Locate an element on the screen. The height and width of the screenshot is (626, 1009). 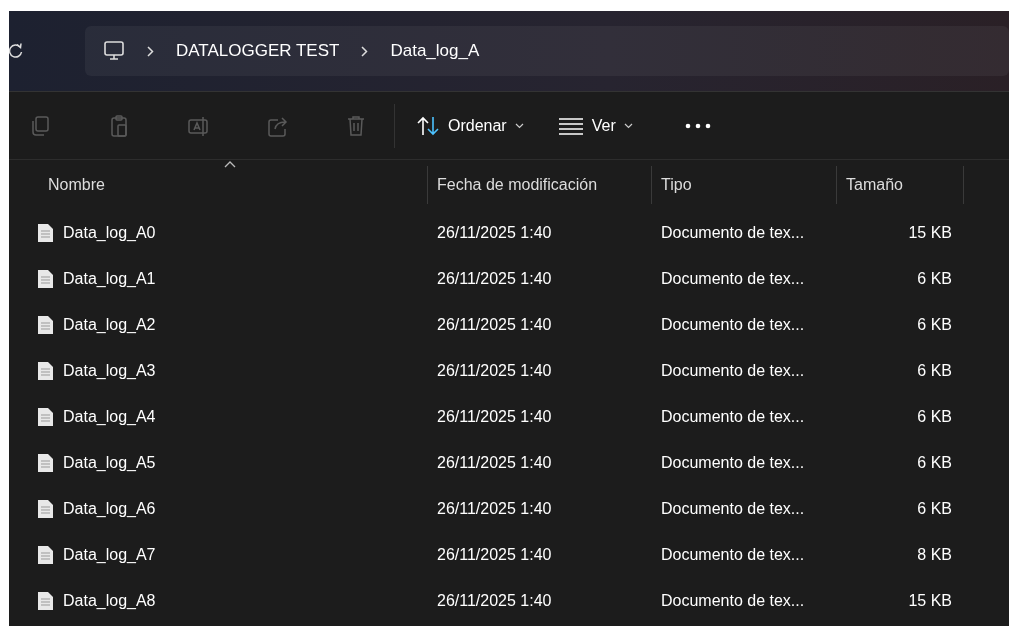
column-header: Fecha de modificación is located at coordinates (517, 185).